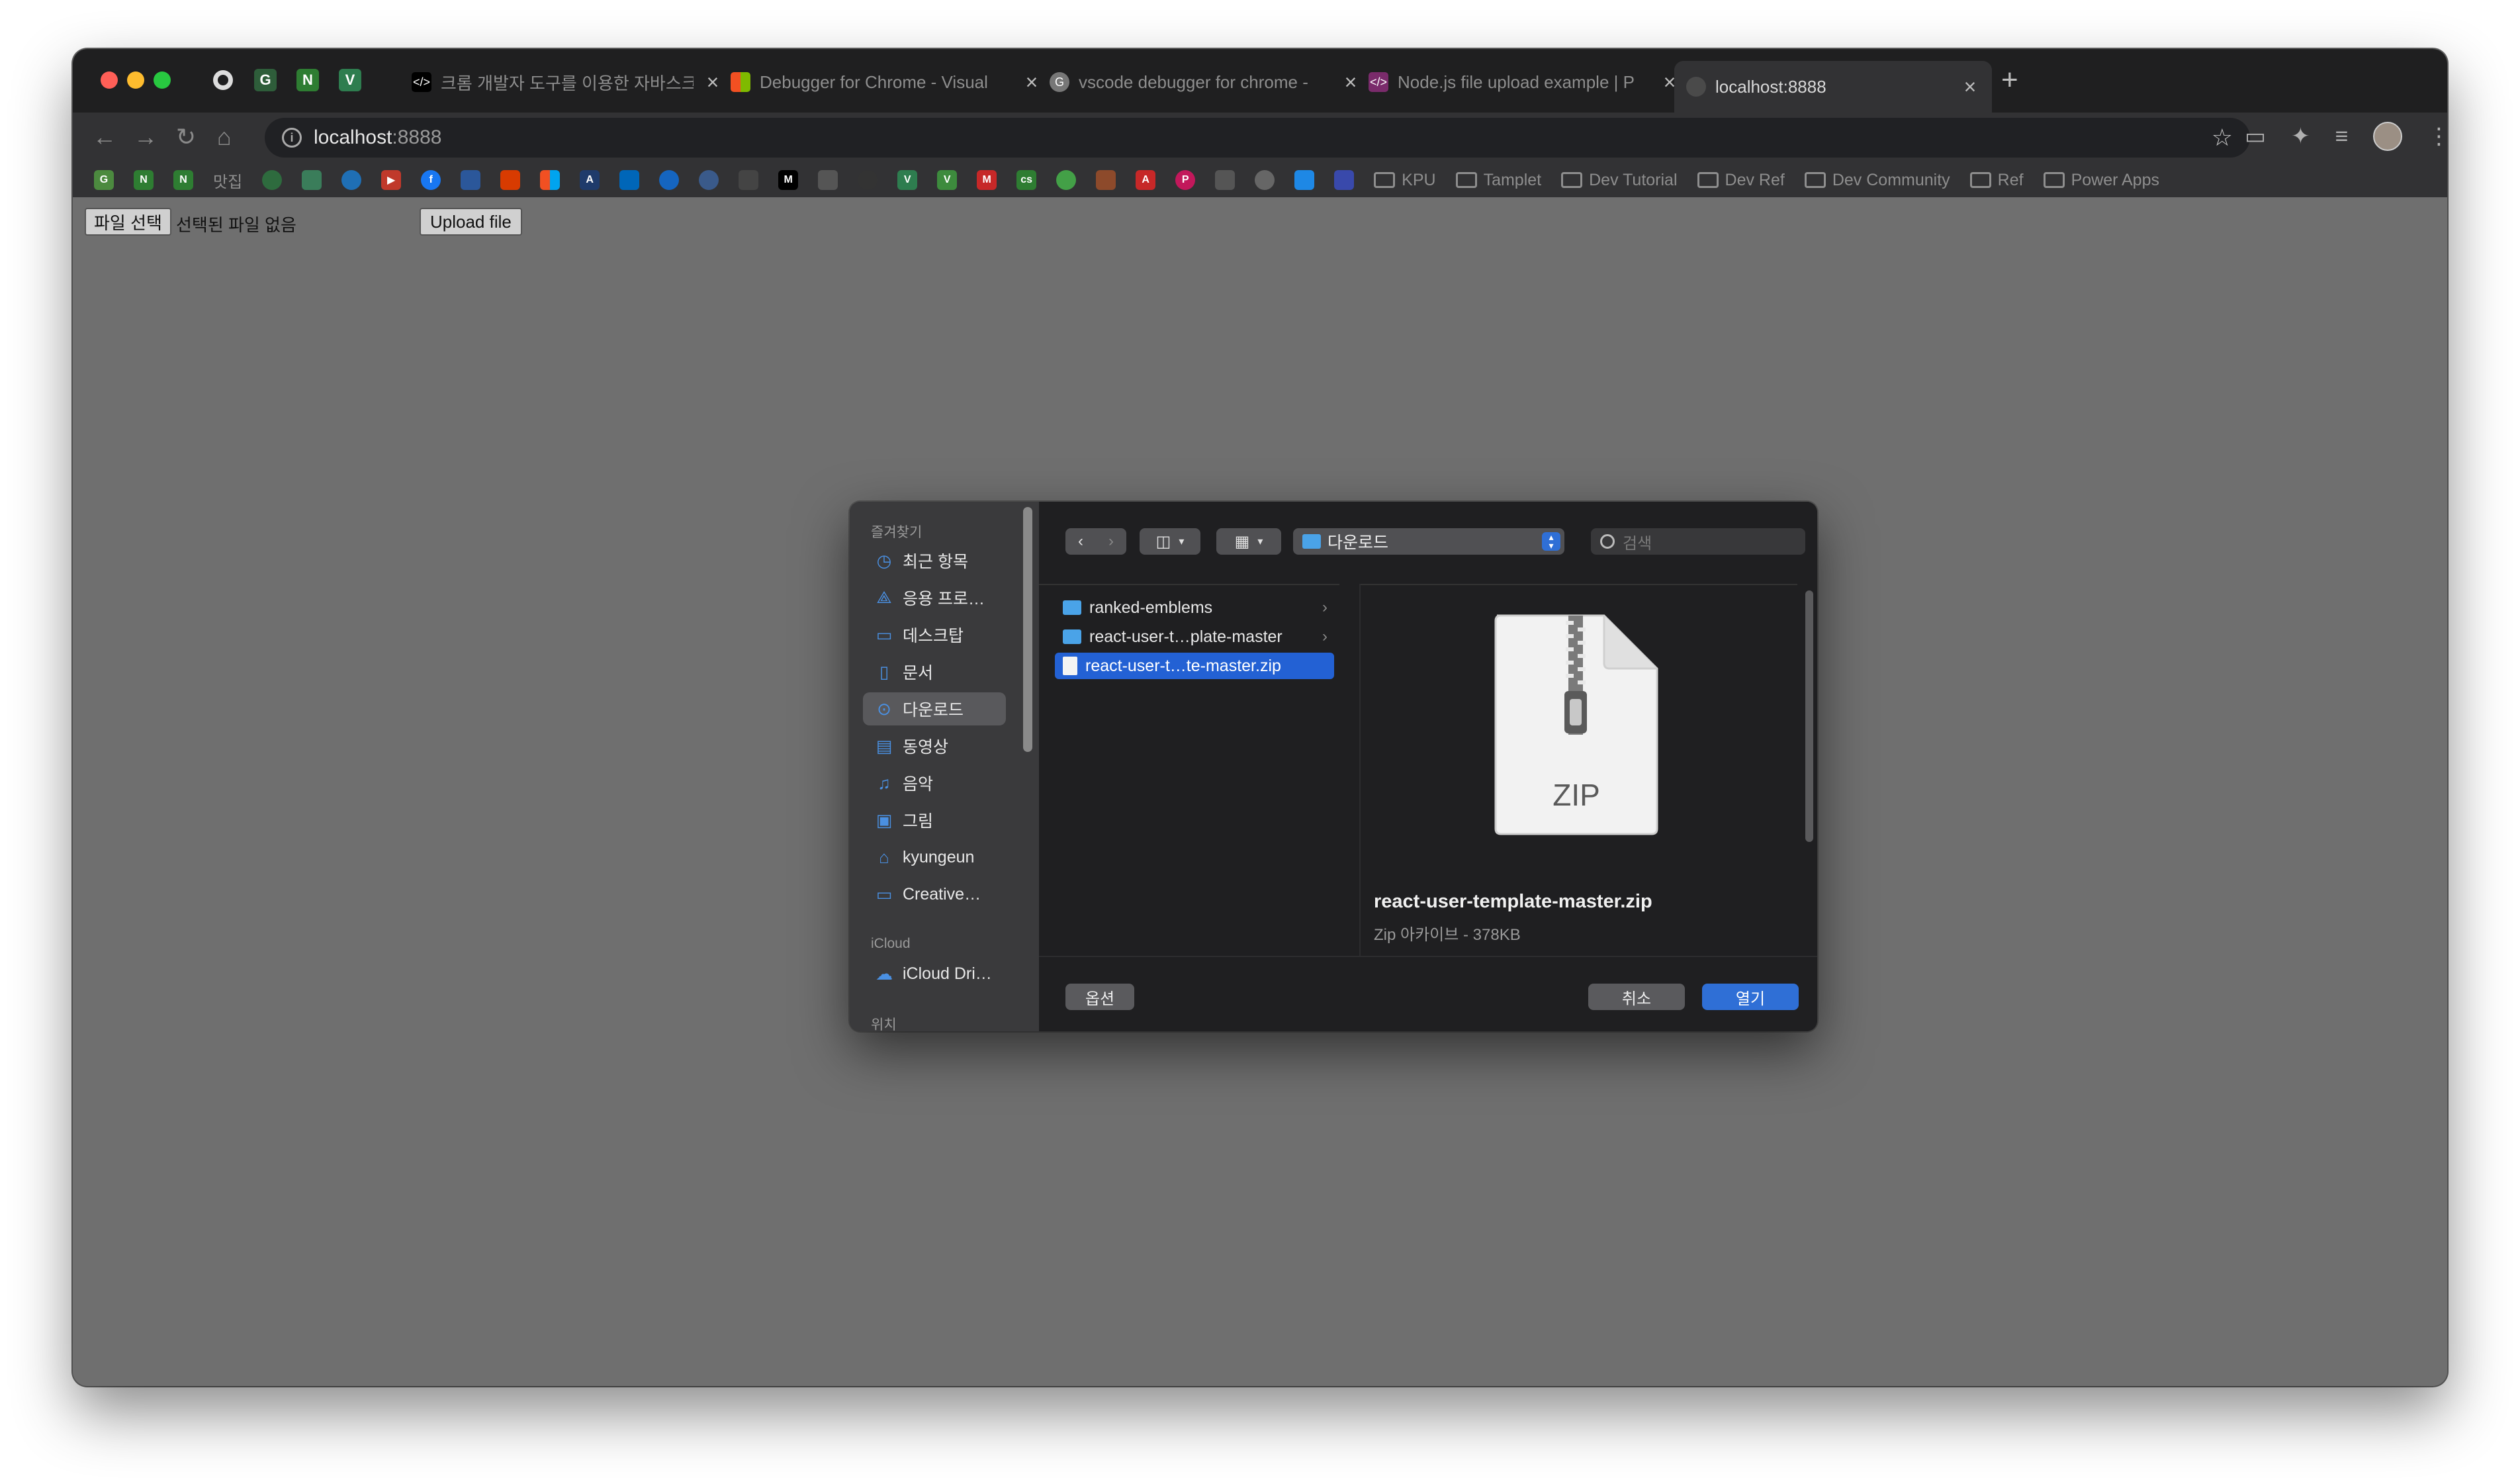 This screenshot has width=2520, height=1484. I want to click on bookmark-folder-tamplet: Tamplet, so click(1498, 180).